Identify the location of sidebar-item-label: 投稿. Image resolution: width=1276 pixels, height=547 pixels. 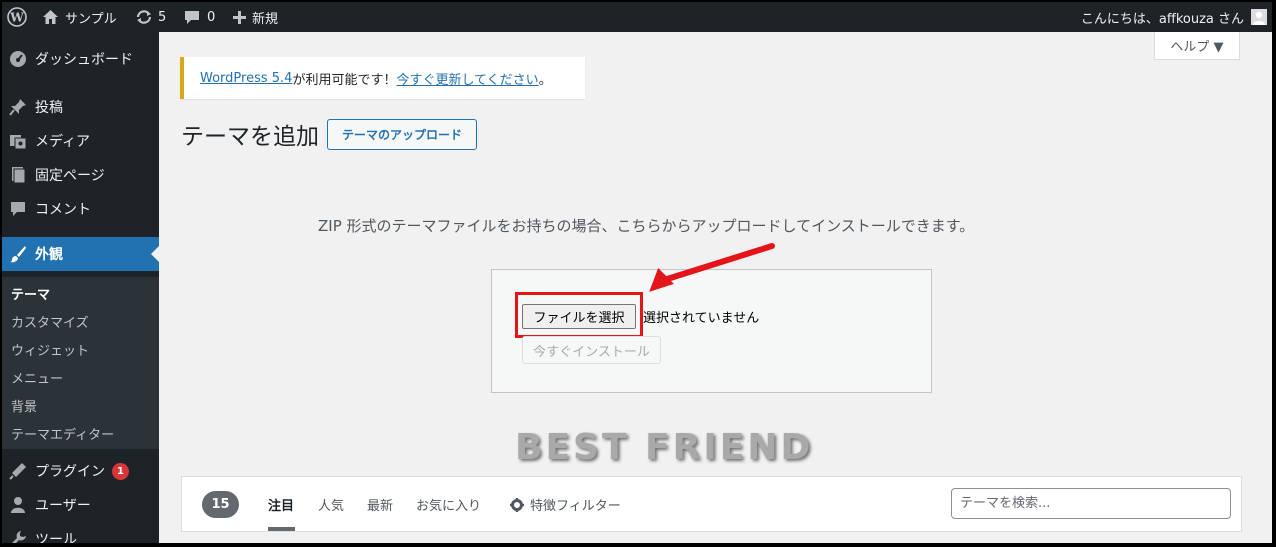
(49, 108).